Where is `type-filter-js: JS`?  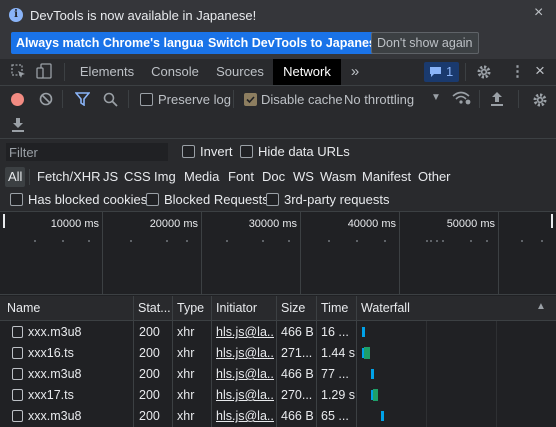 type-filter-js: JS is located at coordinates (110, 177).